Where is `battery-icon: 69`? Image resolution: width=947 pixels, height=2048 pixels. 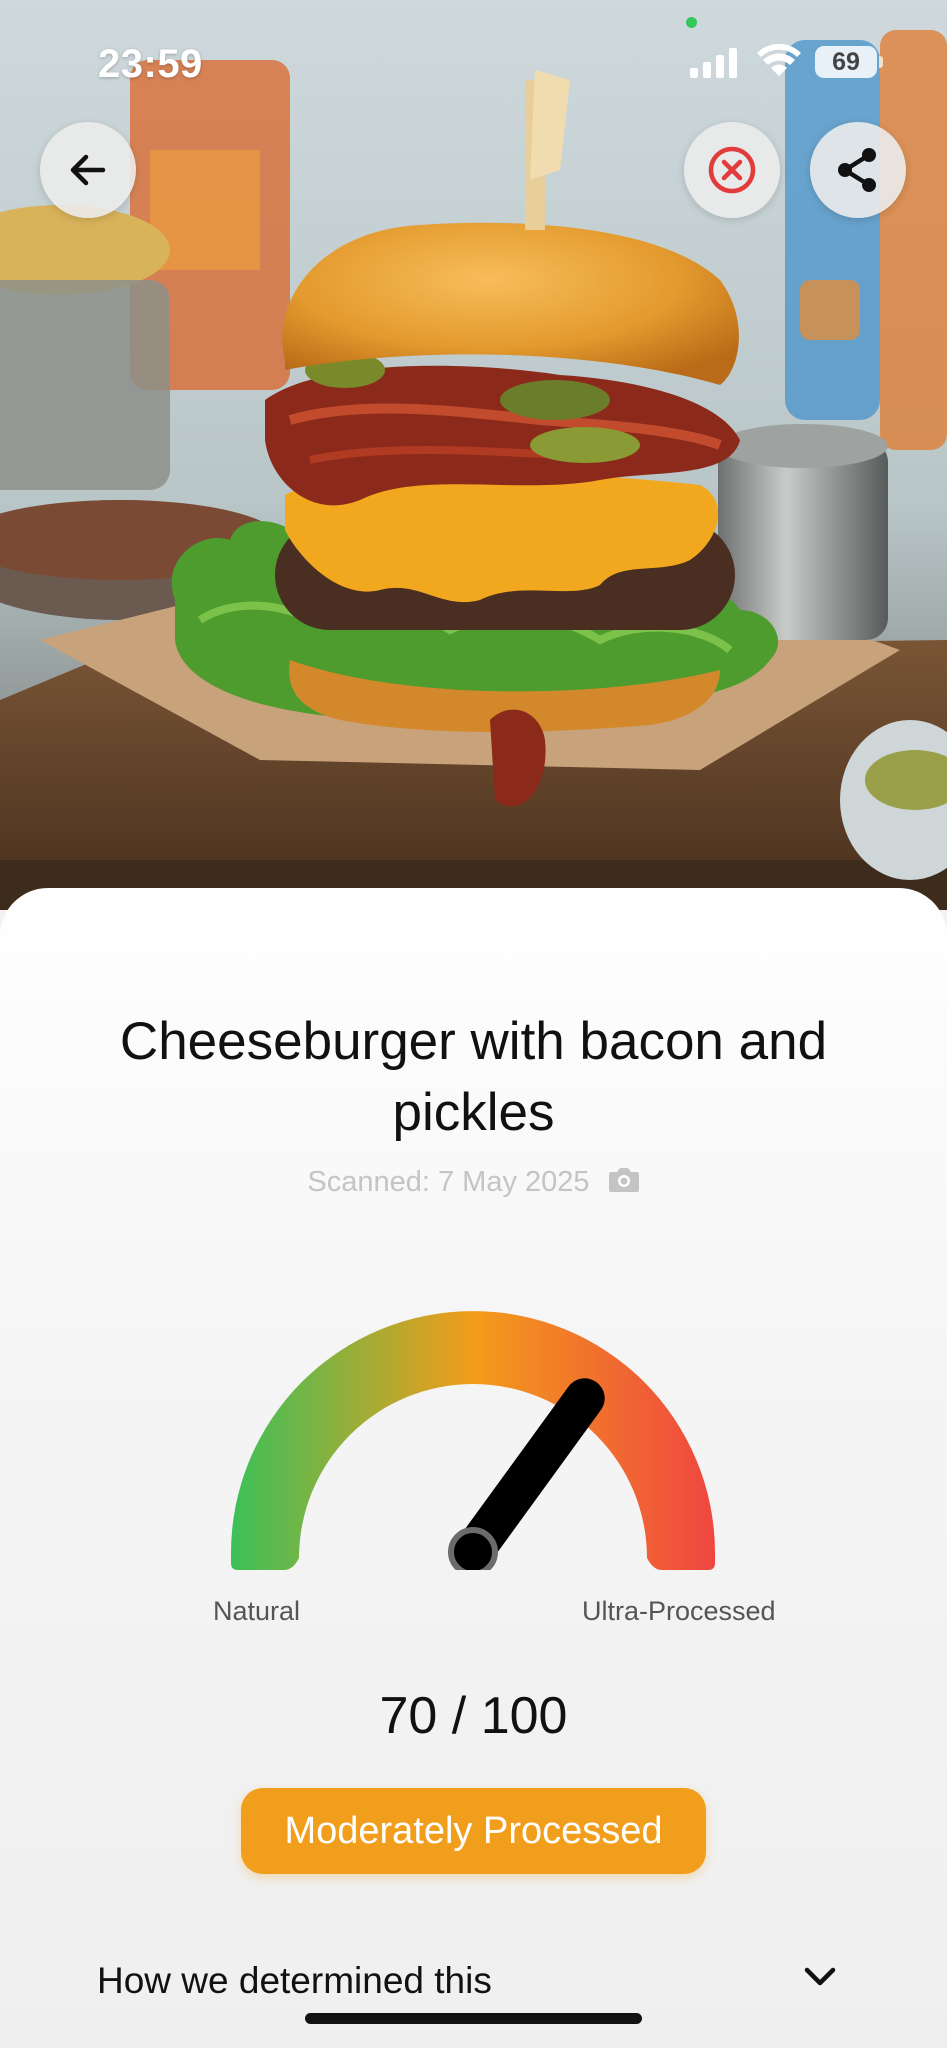 battery-icon: 69 is located at coordinates (846, 62).